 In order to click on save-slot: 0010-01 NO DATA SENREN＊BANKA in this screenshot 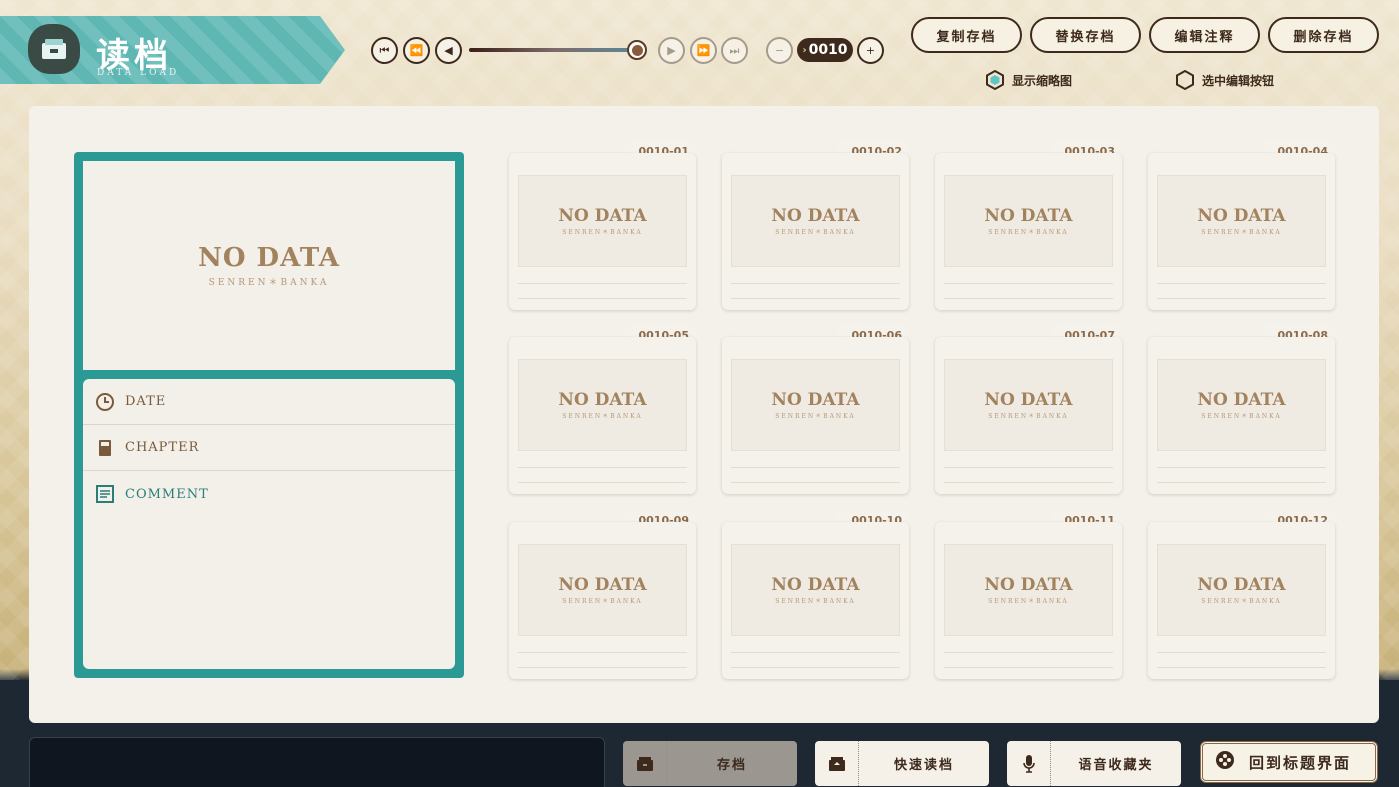, I will do `click(602, 225)`.